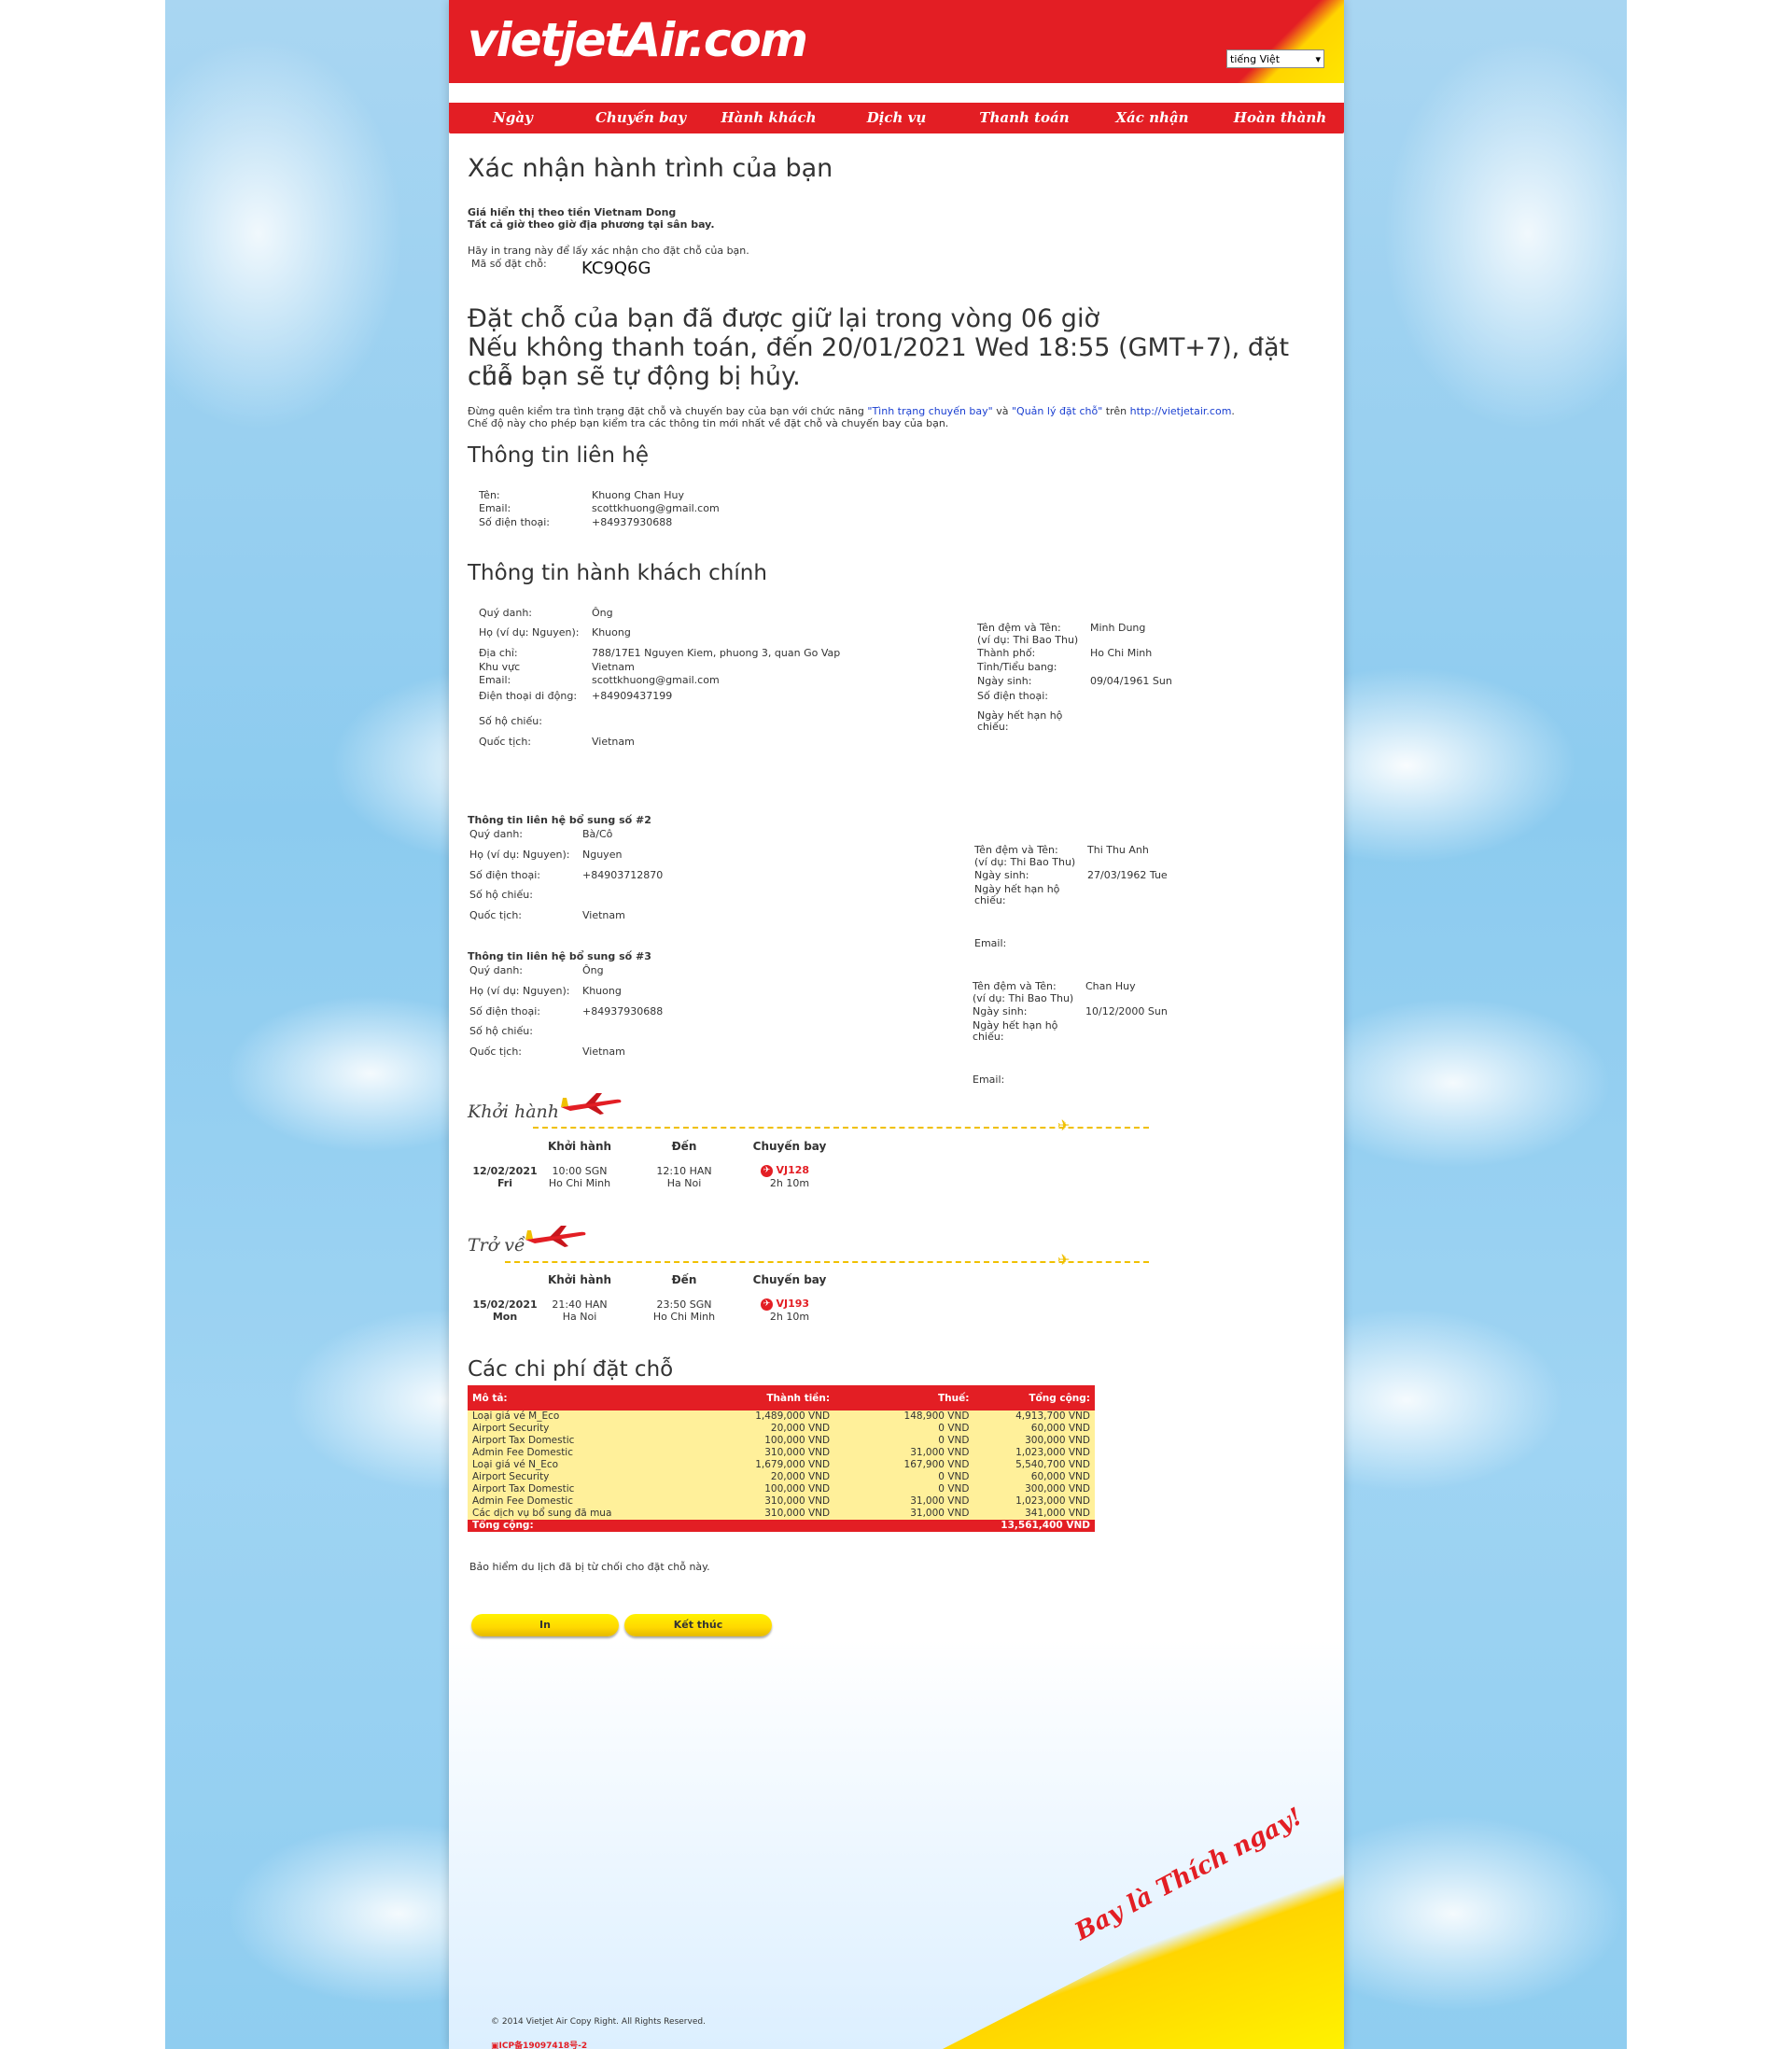  What do you see at coordinates (571, 1369) in the screenshot?
I see `costs-heading: Các chi phí đặt chỗ` at bounding box center [571, 1369].